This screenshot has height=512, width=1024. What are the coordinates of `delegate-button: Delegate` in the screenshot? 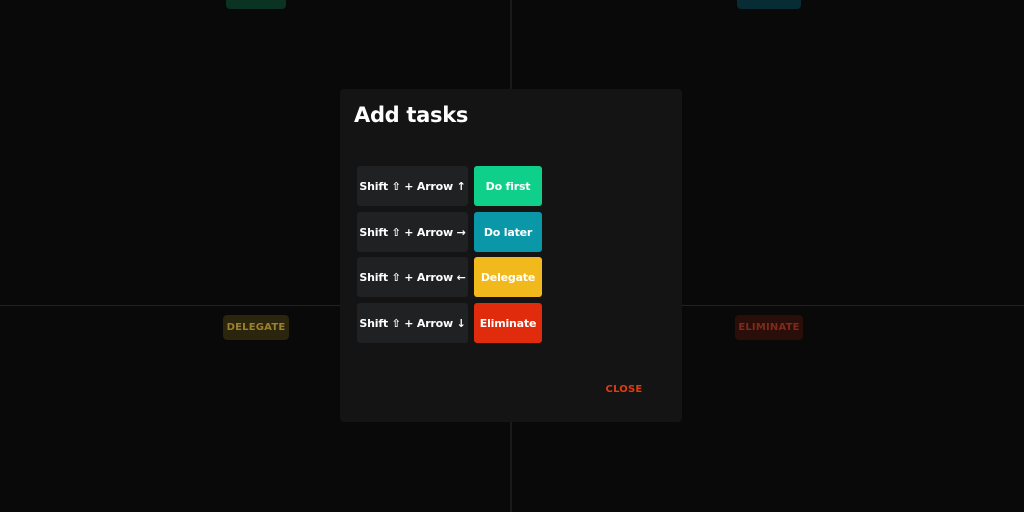 It's located at (508, 277).